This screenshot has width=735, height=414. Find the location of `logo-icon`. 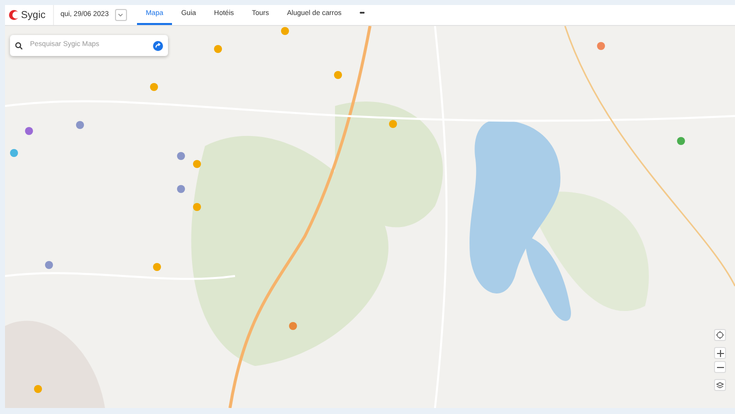

logo-icon is located at coordinates (14, 15).